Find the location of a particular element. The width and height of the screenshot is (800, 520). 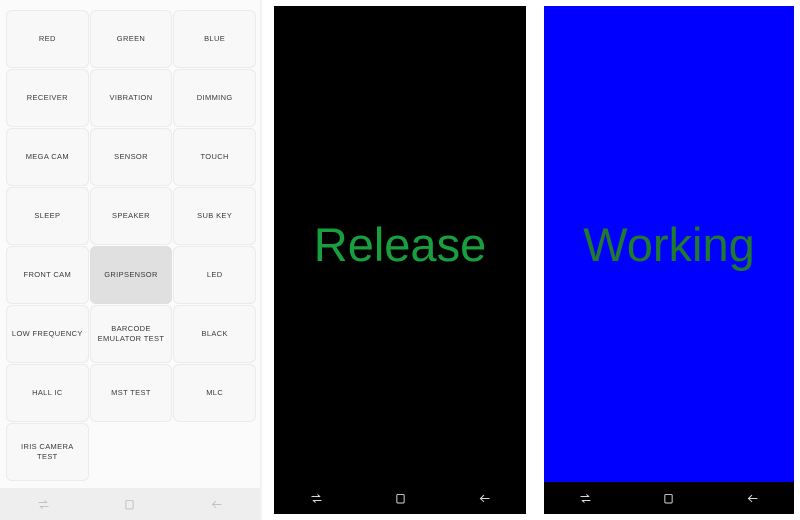

test-button-label: MLC is located at coordinates (215, 392).